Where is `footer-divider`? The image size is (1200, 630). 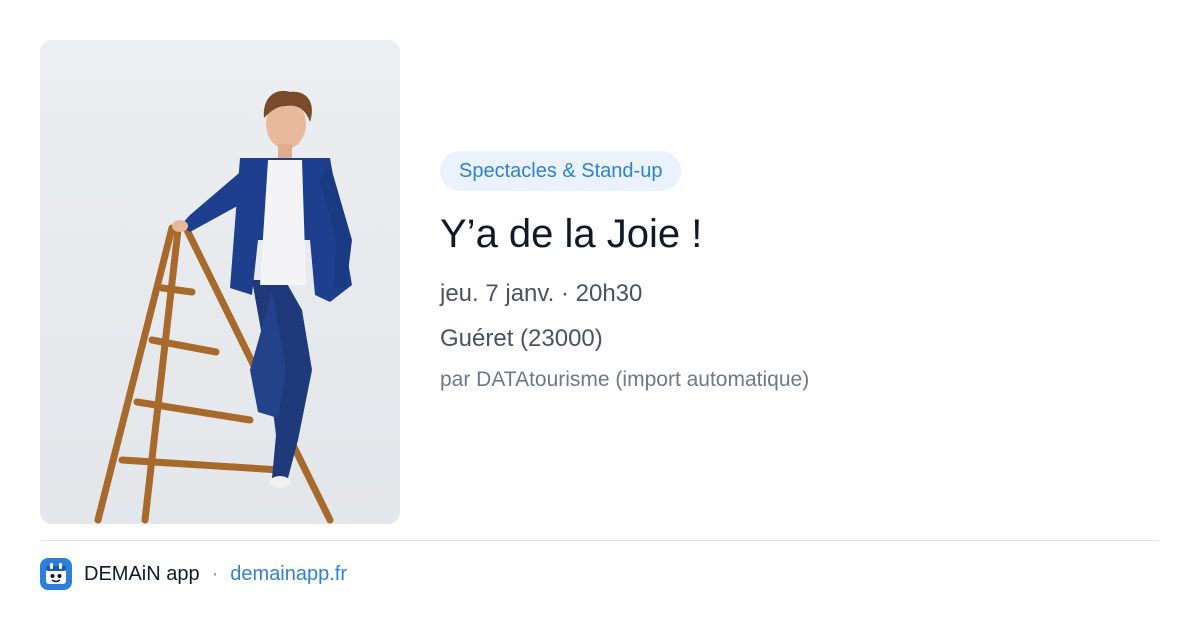 footer-divider is located at coordinates (600, 540).